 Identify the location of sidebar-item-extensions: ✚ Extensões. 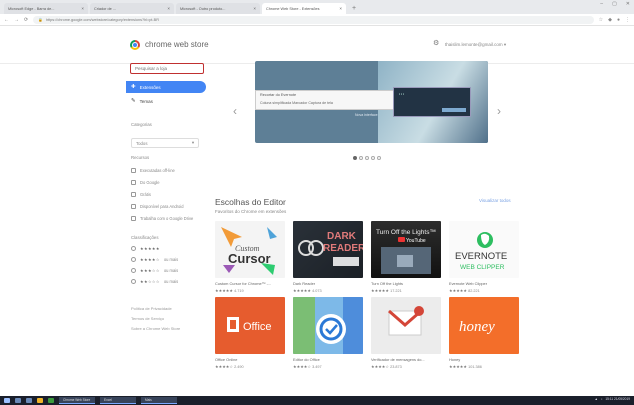
(166, 87).